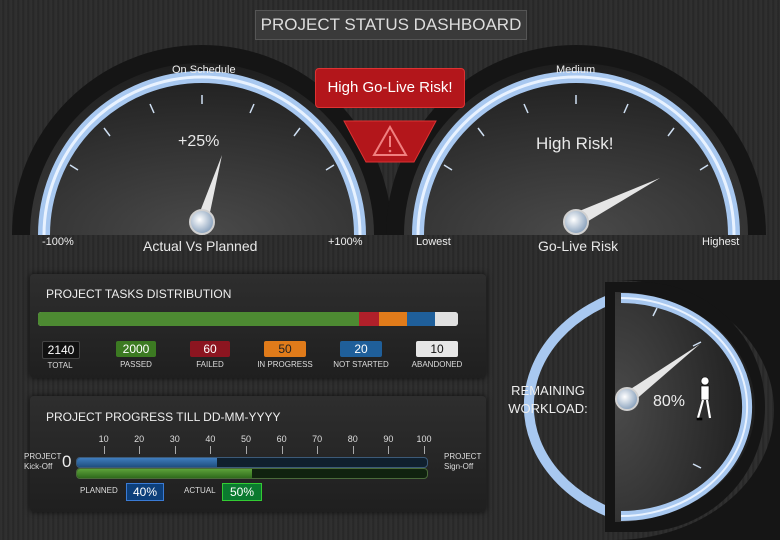 This screenshot has width=780, height=540. What do you see at coordinates (575, 143) in the screenshot?
I see `risk-value: High Risk!` at bounding box center [575, 143].